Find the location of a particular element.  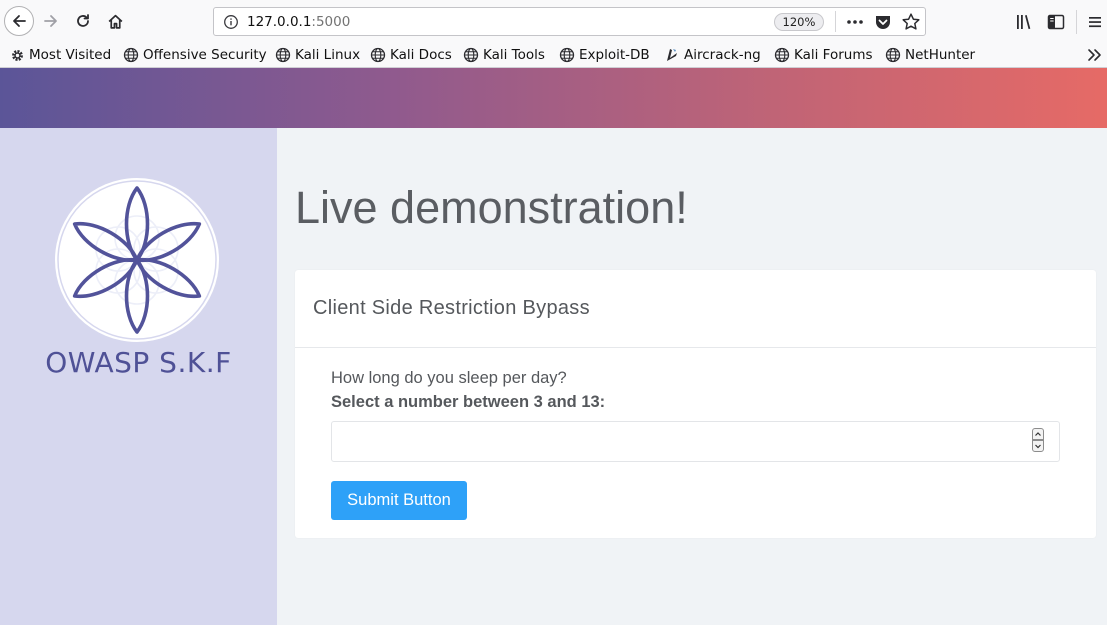

url-port: :5000 is located at coordinates (331, 22).